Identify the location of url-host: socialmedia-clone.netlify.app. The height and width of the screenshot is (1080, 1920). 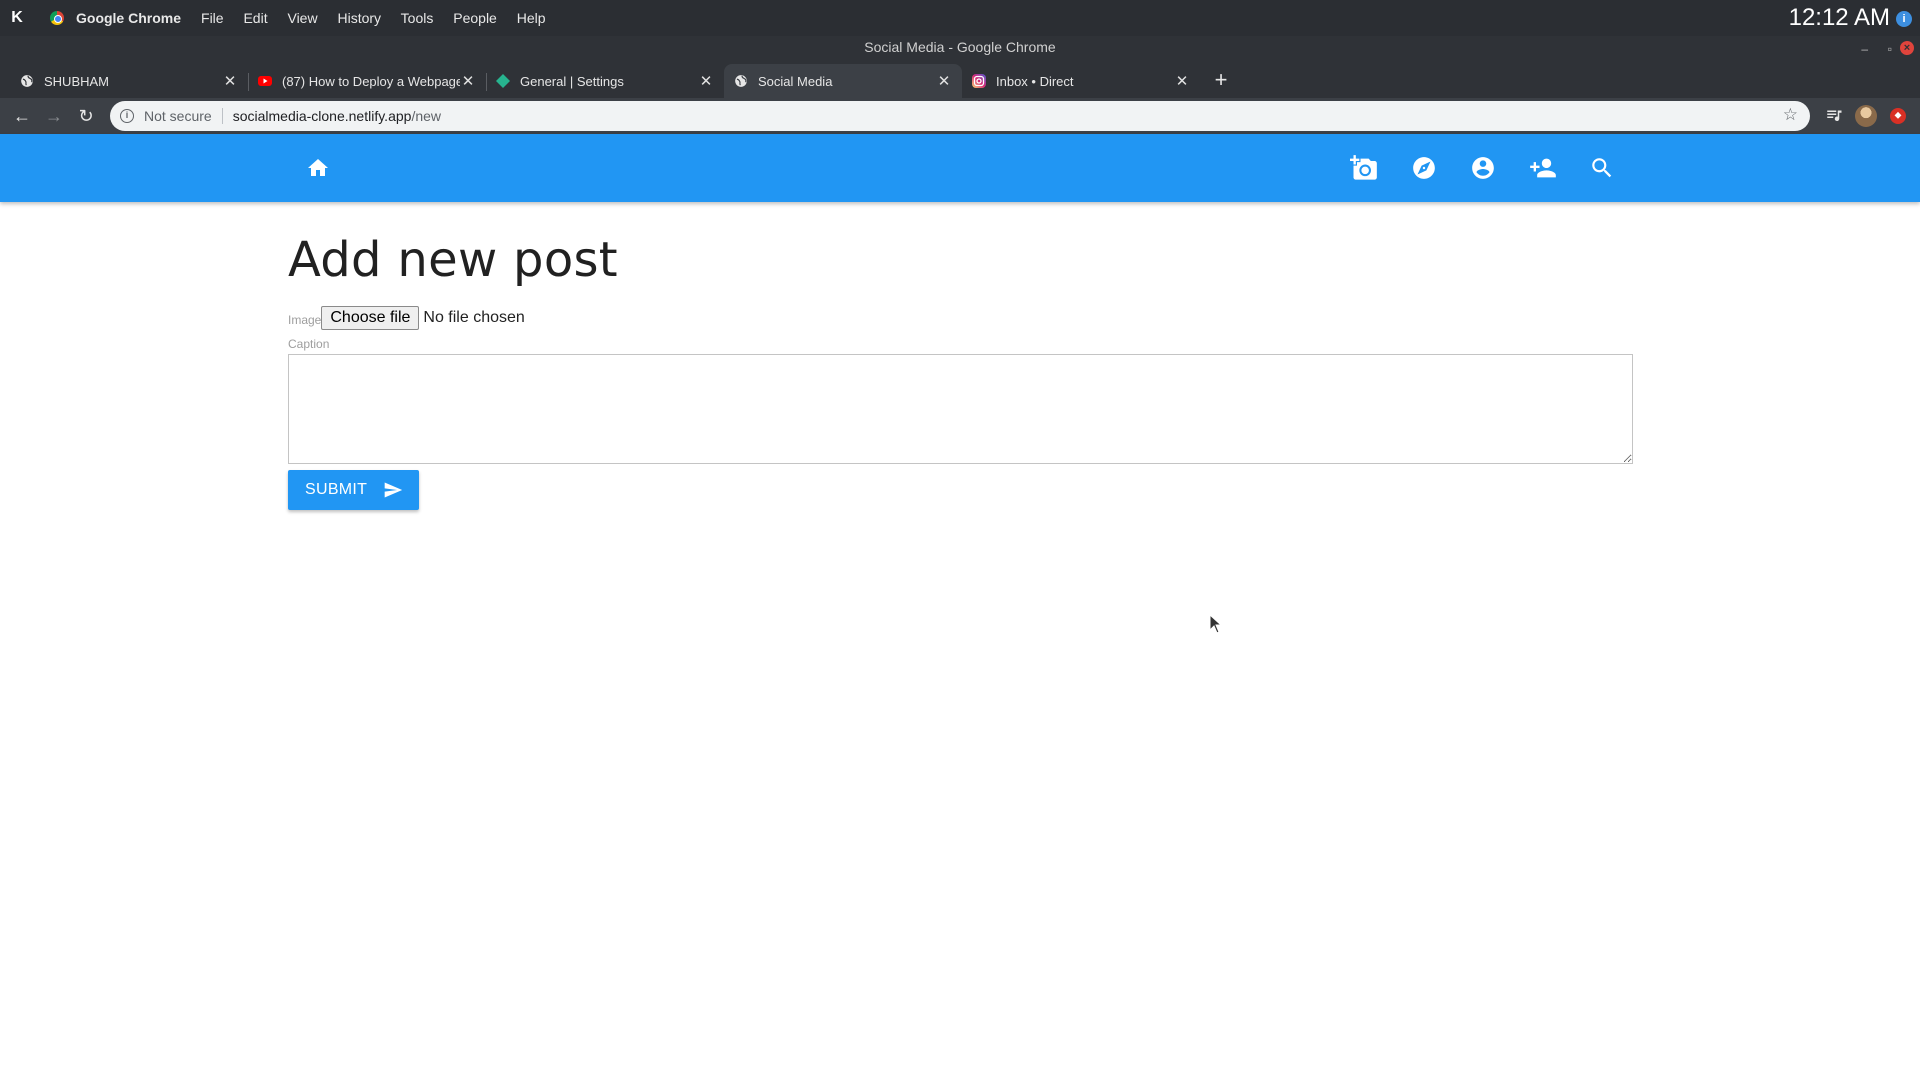
(322, 116).